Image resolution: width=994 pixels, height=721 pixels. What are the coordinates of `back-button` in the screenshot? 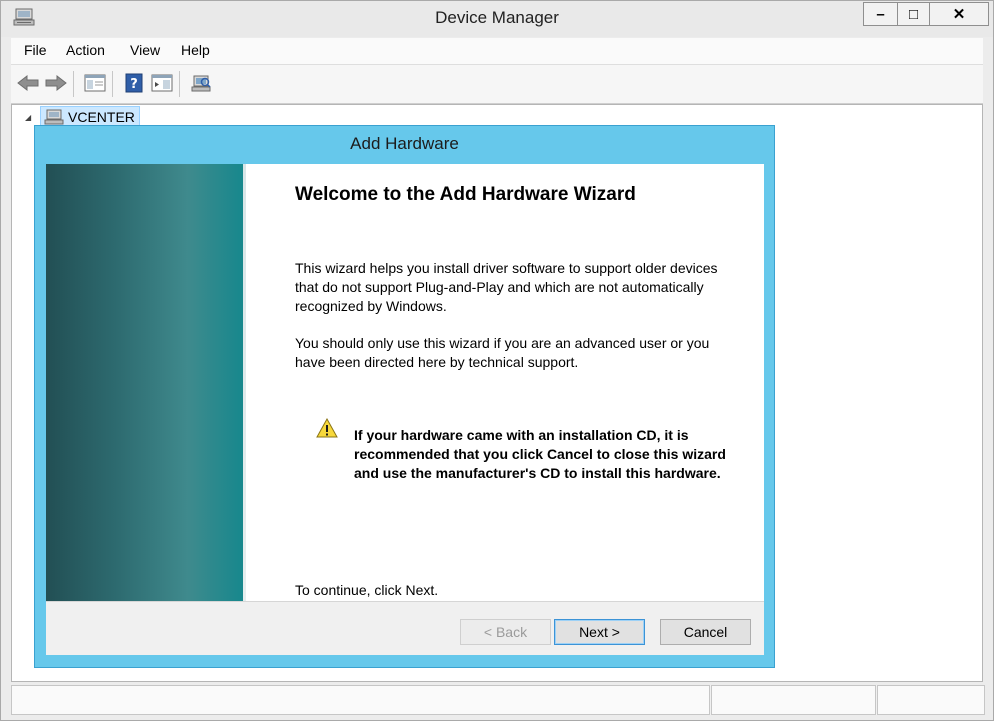 It's located at (28, 83).